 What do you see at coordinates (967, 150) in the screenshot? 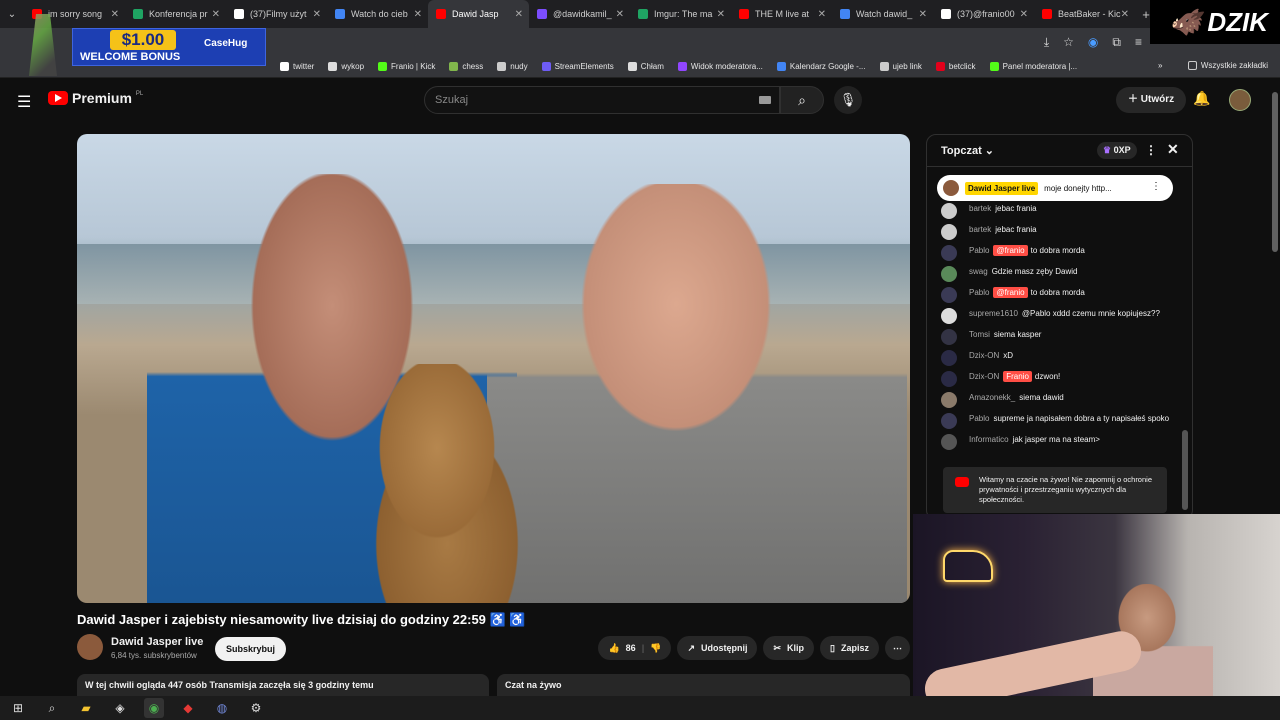
I see `chat-mode-dropdown: Topczat ⌄` at bounding box center [967, 150].